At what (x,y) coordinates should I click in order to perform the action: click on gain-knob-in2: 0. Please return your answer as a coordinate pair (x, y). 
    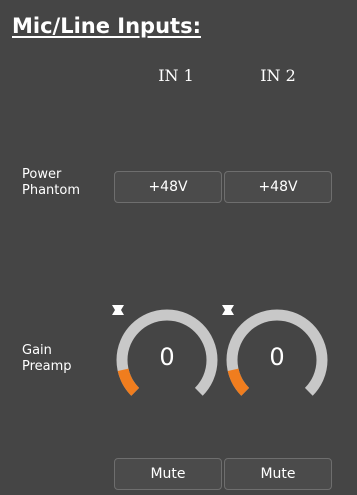
    Looking at the image, I should click on (277, 360).